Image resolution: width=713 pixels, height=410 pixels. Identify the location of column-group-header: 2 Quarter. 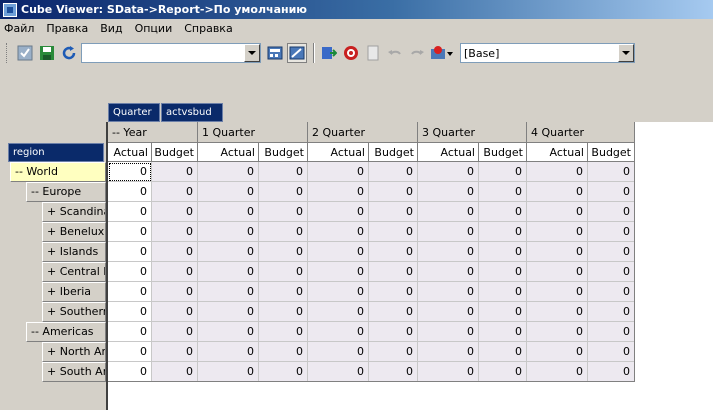
(363, 132).